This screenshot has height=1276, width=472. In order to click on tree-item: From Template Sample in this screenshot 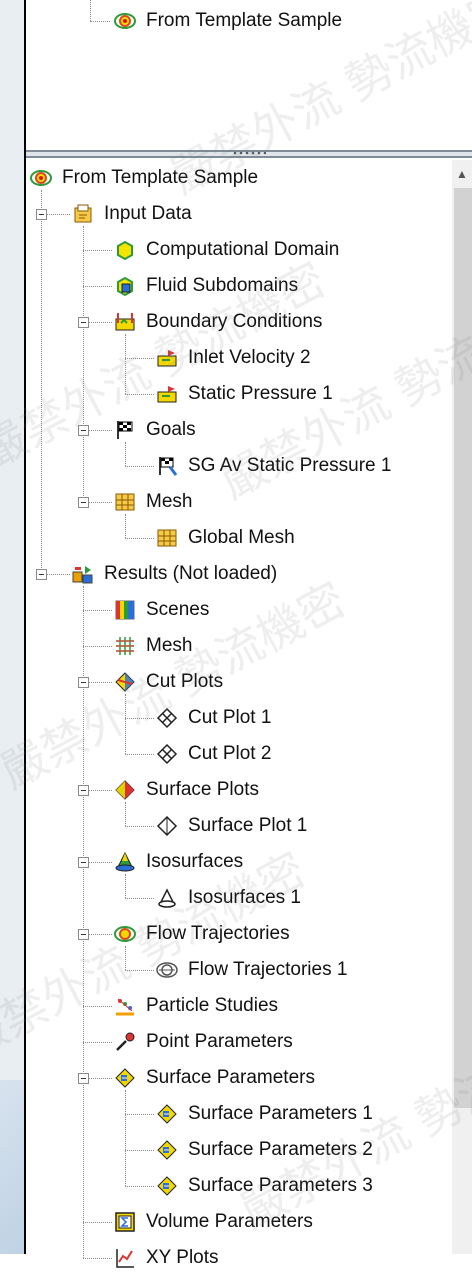, I will do `click(144, 178)`.